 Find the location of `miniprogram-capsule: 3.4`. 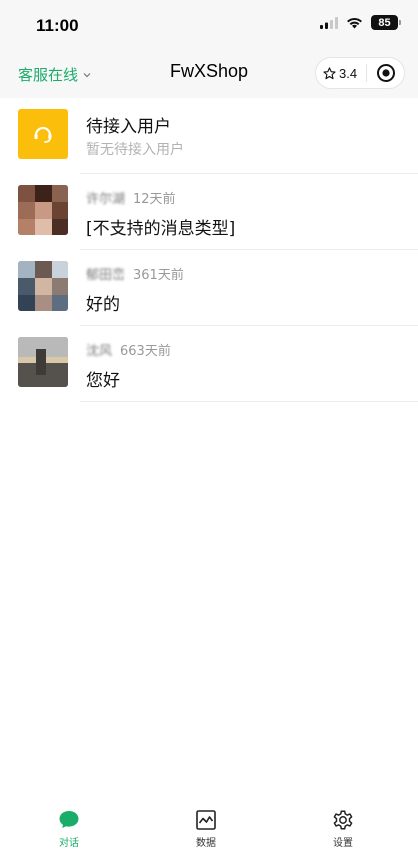

miniprogram-capsule: 3.4 is located at coordinates (360, 73).